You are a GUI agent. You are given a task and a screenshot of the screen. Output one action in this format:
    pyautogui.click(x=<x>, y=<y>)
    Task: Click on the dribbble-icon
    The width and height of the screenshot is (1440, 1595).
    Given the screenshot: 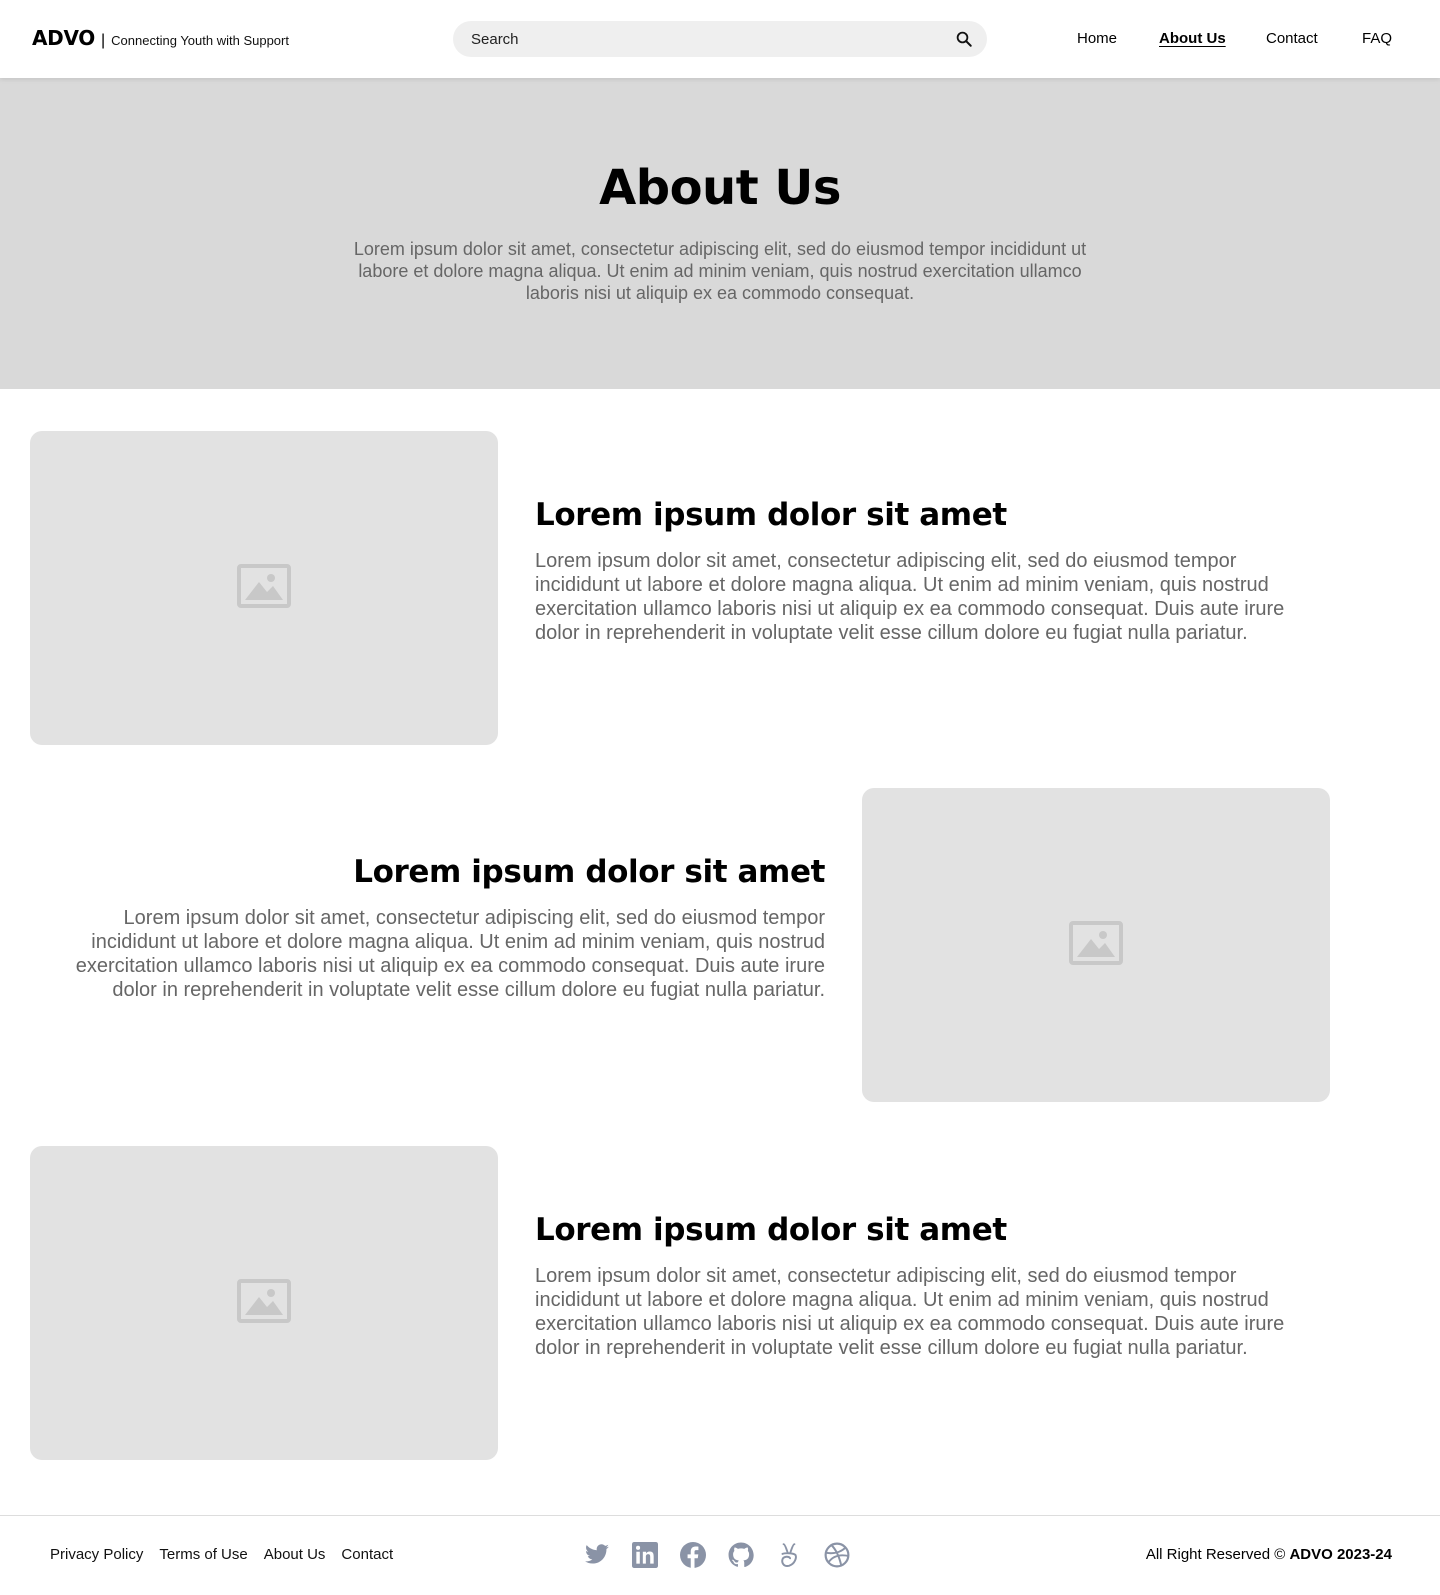 What is the action you would take?
    pyautogui.click(x=837, y=1555)
    